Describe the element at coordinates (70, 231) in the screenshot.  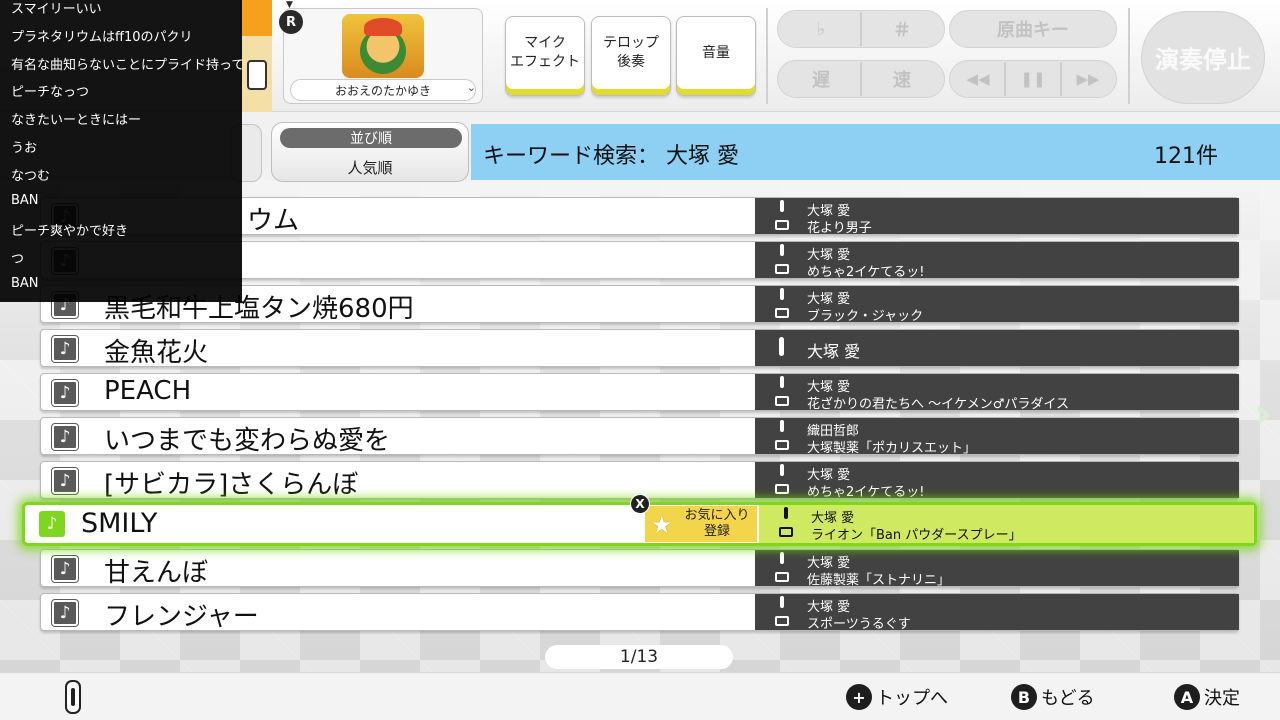
I see `comment-line: ピーチ爽やかで好き` at that location.